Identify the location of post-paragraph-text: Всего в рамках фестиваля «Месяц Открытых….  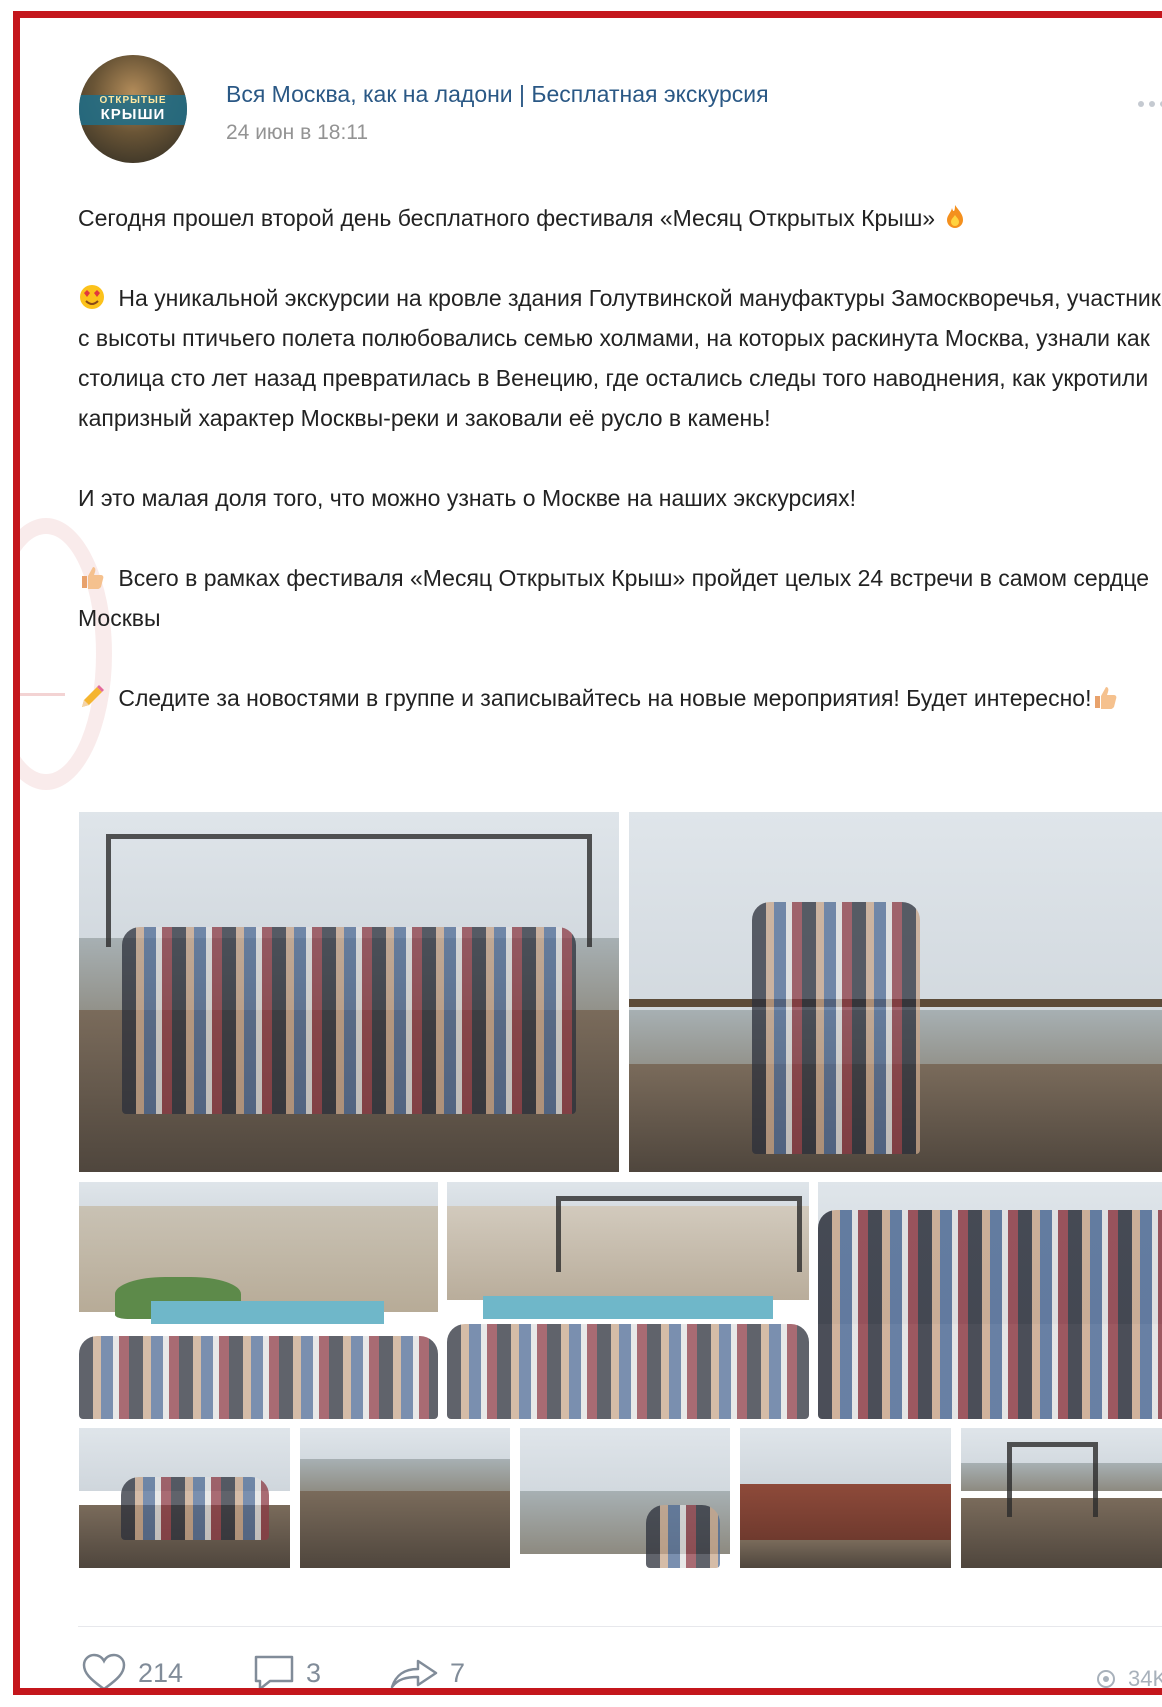
(614, 598).